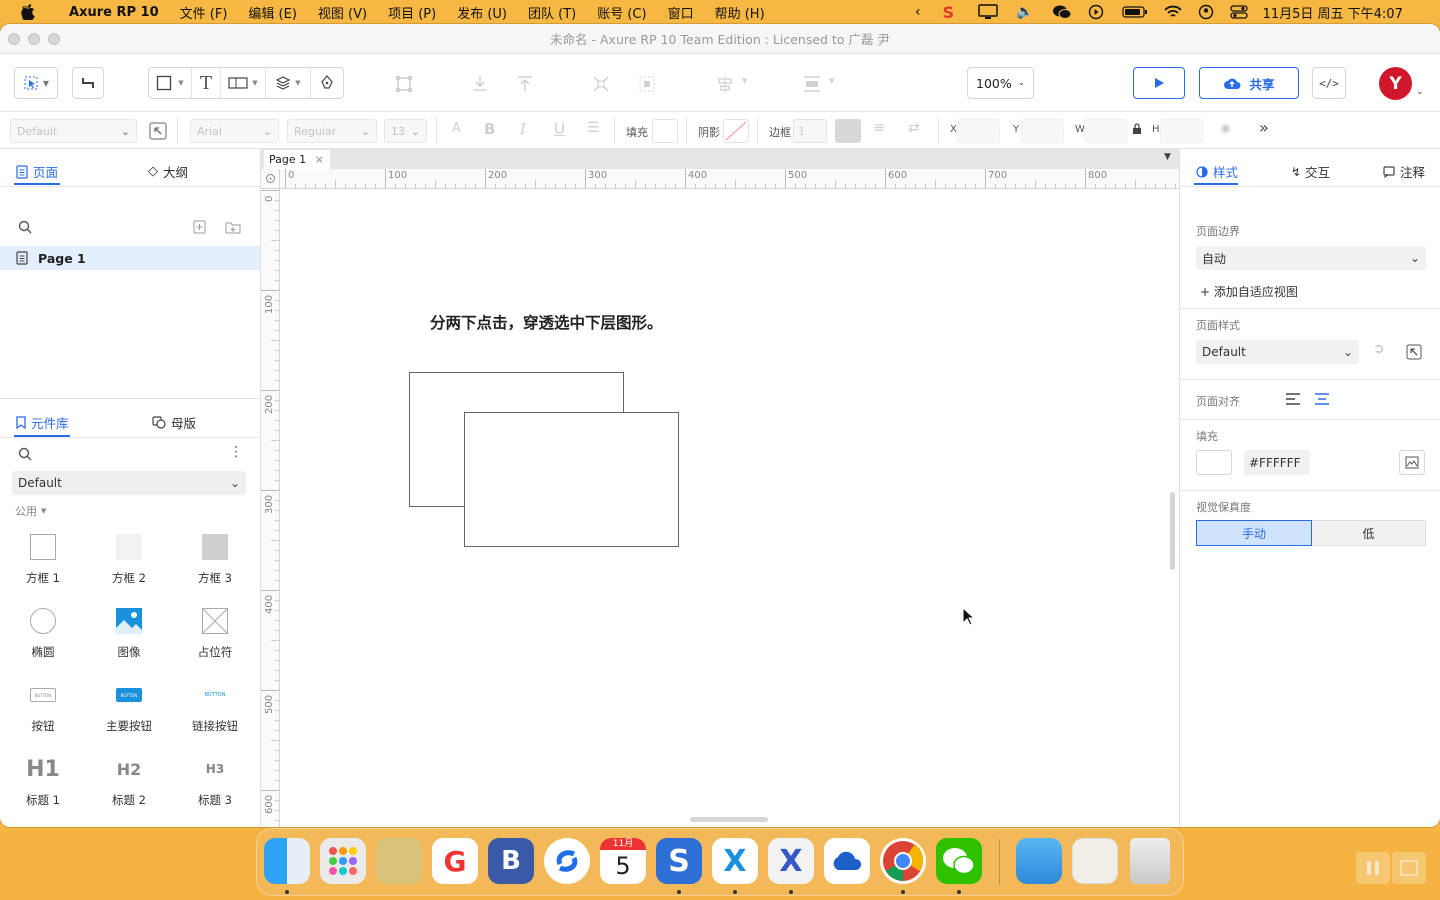  What do you see at coordinates (287, 861) in the screenshot?
I see `finder-icon` at bounding box center [287, 861].